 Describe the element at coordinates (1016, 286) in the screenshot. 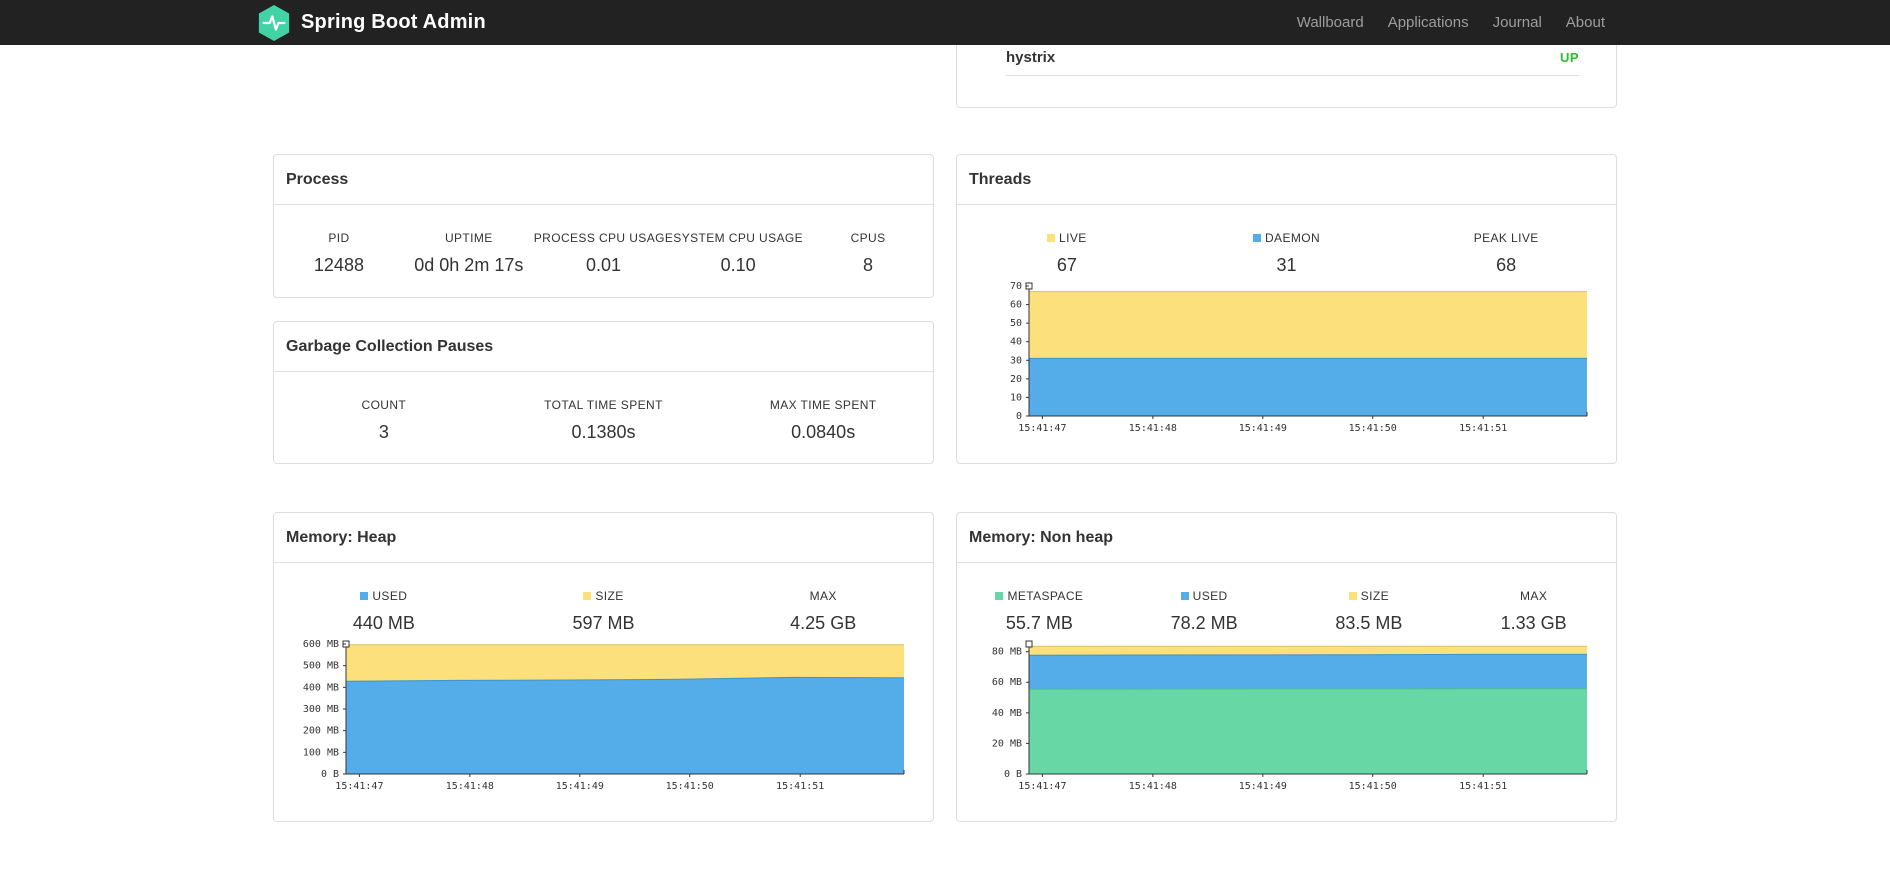

I see `svg-text: 70` at that location.